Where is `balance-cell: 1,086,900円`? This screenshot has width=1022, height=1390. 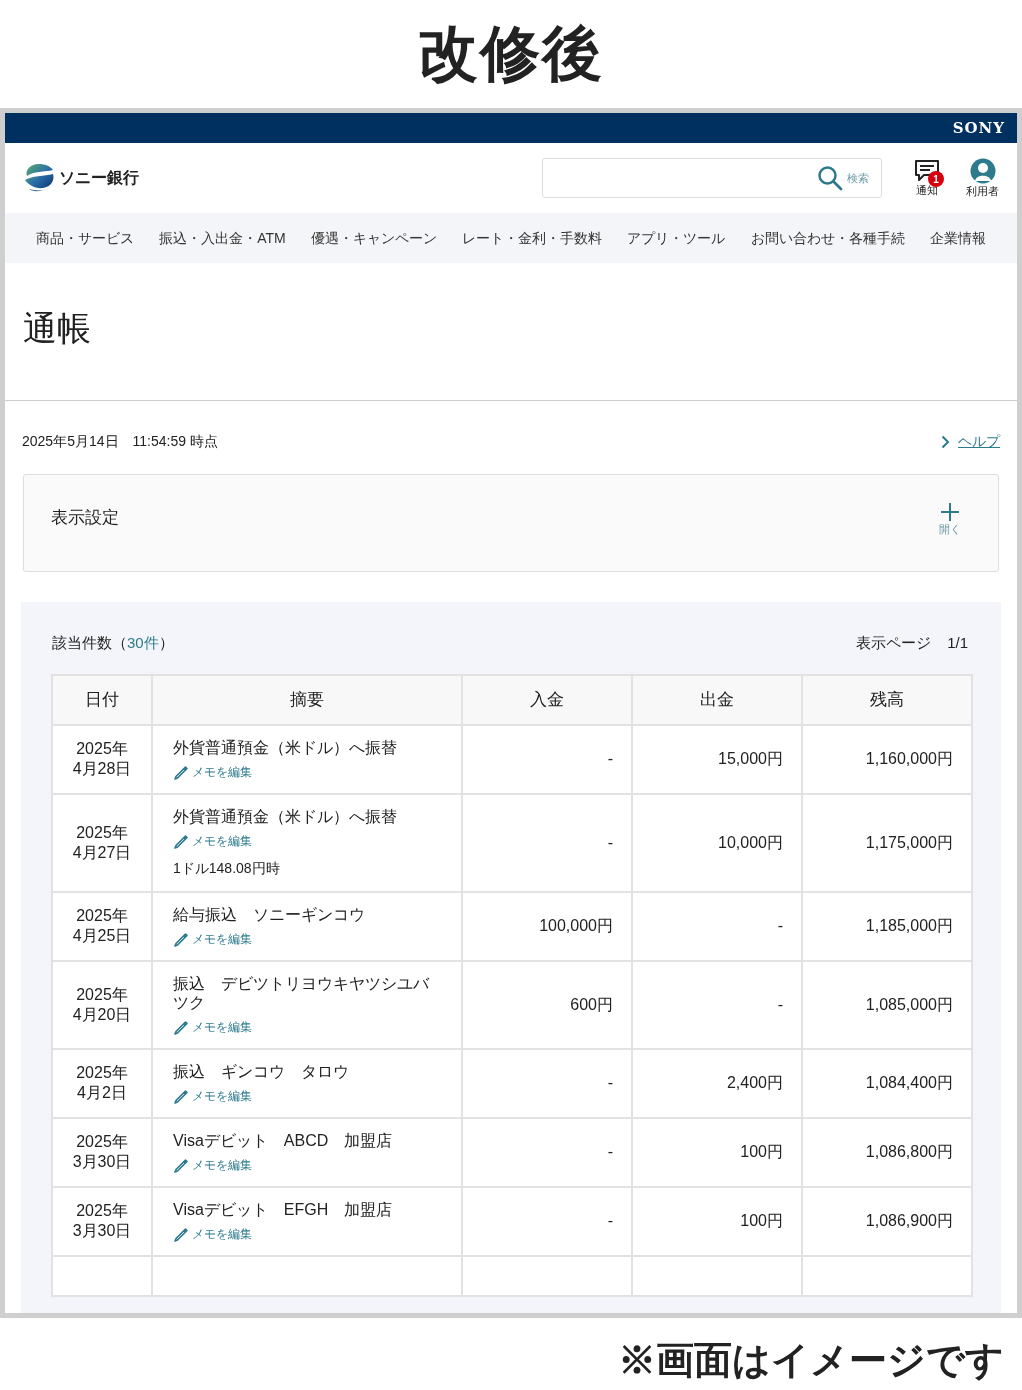
balance-cell: 1,086,900円 is located at coordinates (887, 1221).